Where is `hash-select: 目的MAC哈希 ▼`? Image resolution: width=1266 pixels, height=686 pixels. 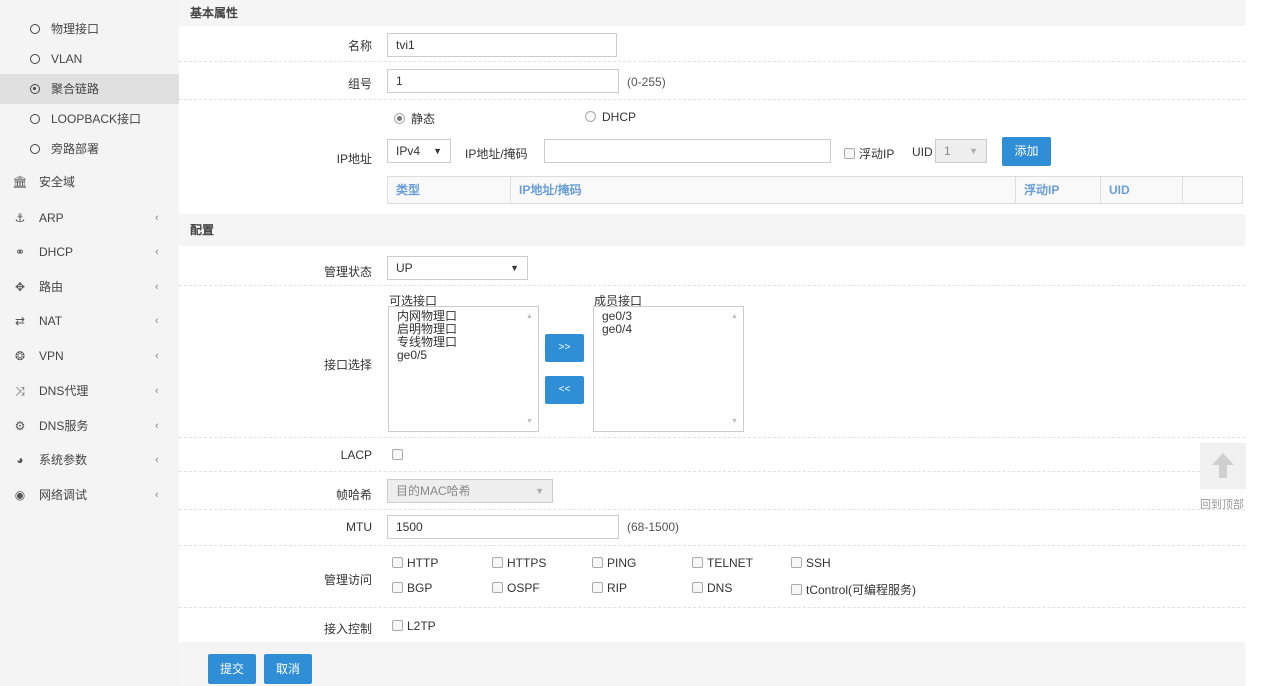 hash-select: 目的MAC哈希 ▼ is located at coordinates (470, 491).